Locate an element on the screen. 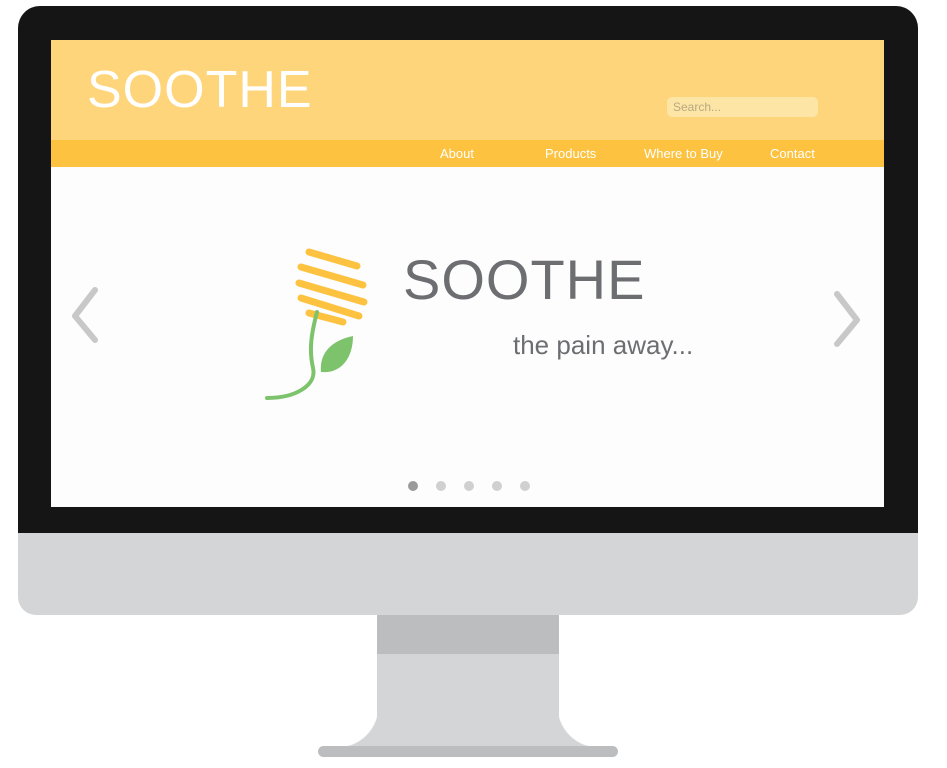  chevron-left-icon is located at coordinates (85, 315).